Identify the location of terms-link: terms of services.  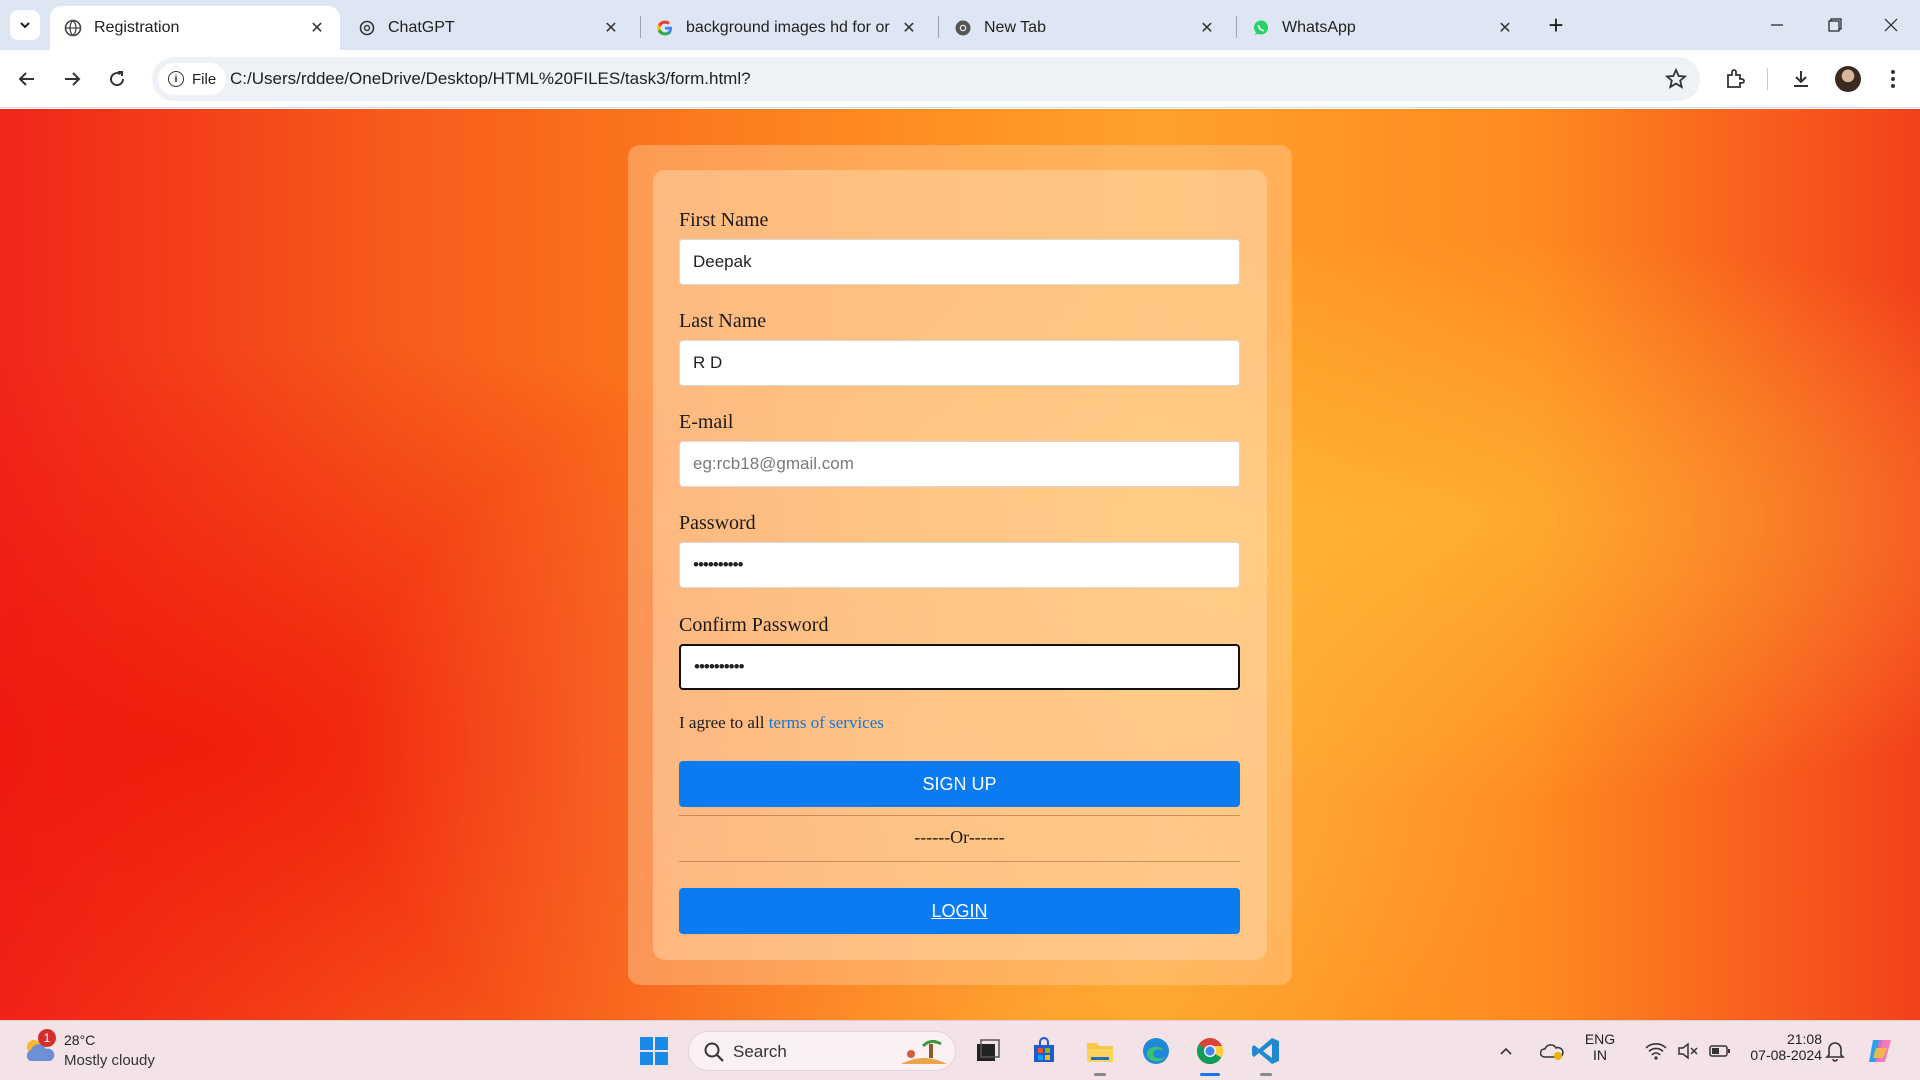
(826, 722).